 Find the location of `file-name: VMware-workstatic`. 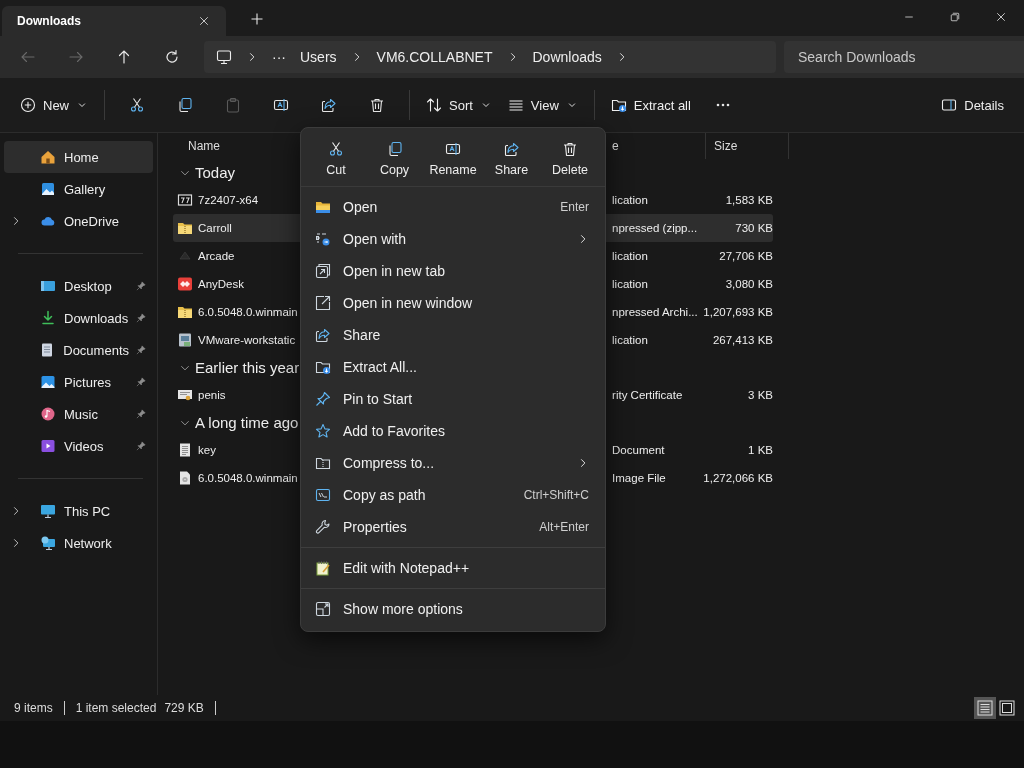

file-name: VMware-workstatic is located at coordinates (247, 340).